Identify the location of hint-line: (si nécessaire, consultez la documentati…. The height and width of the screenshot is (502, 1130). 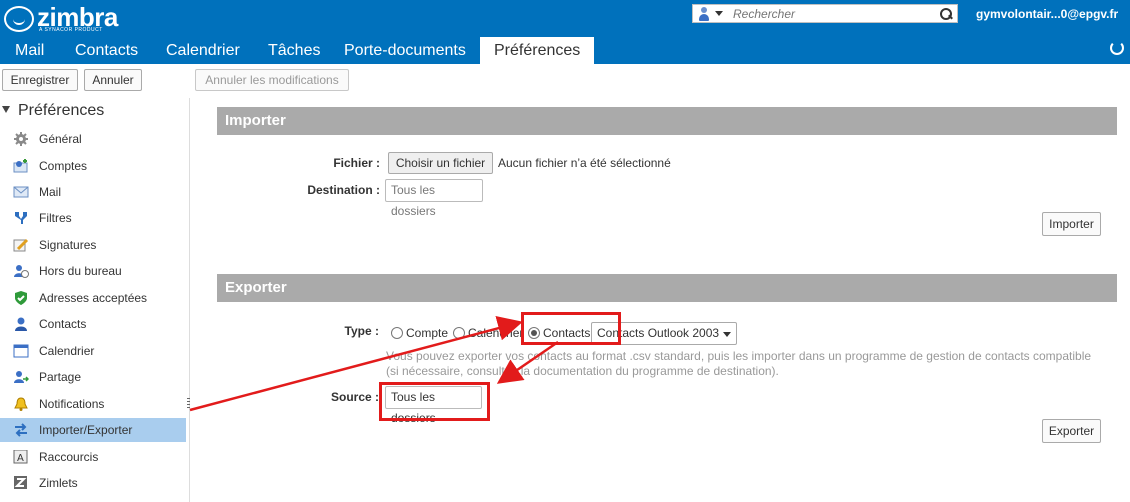
(582, 371).